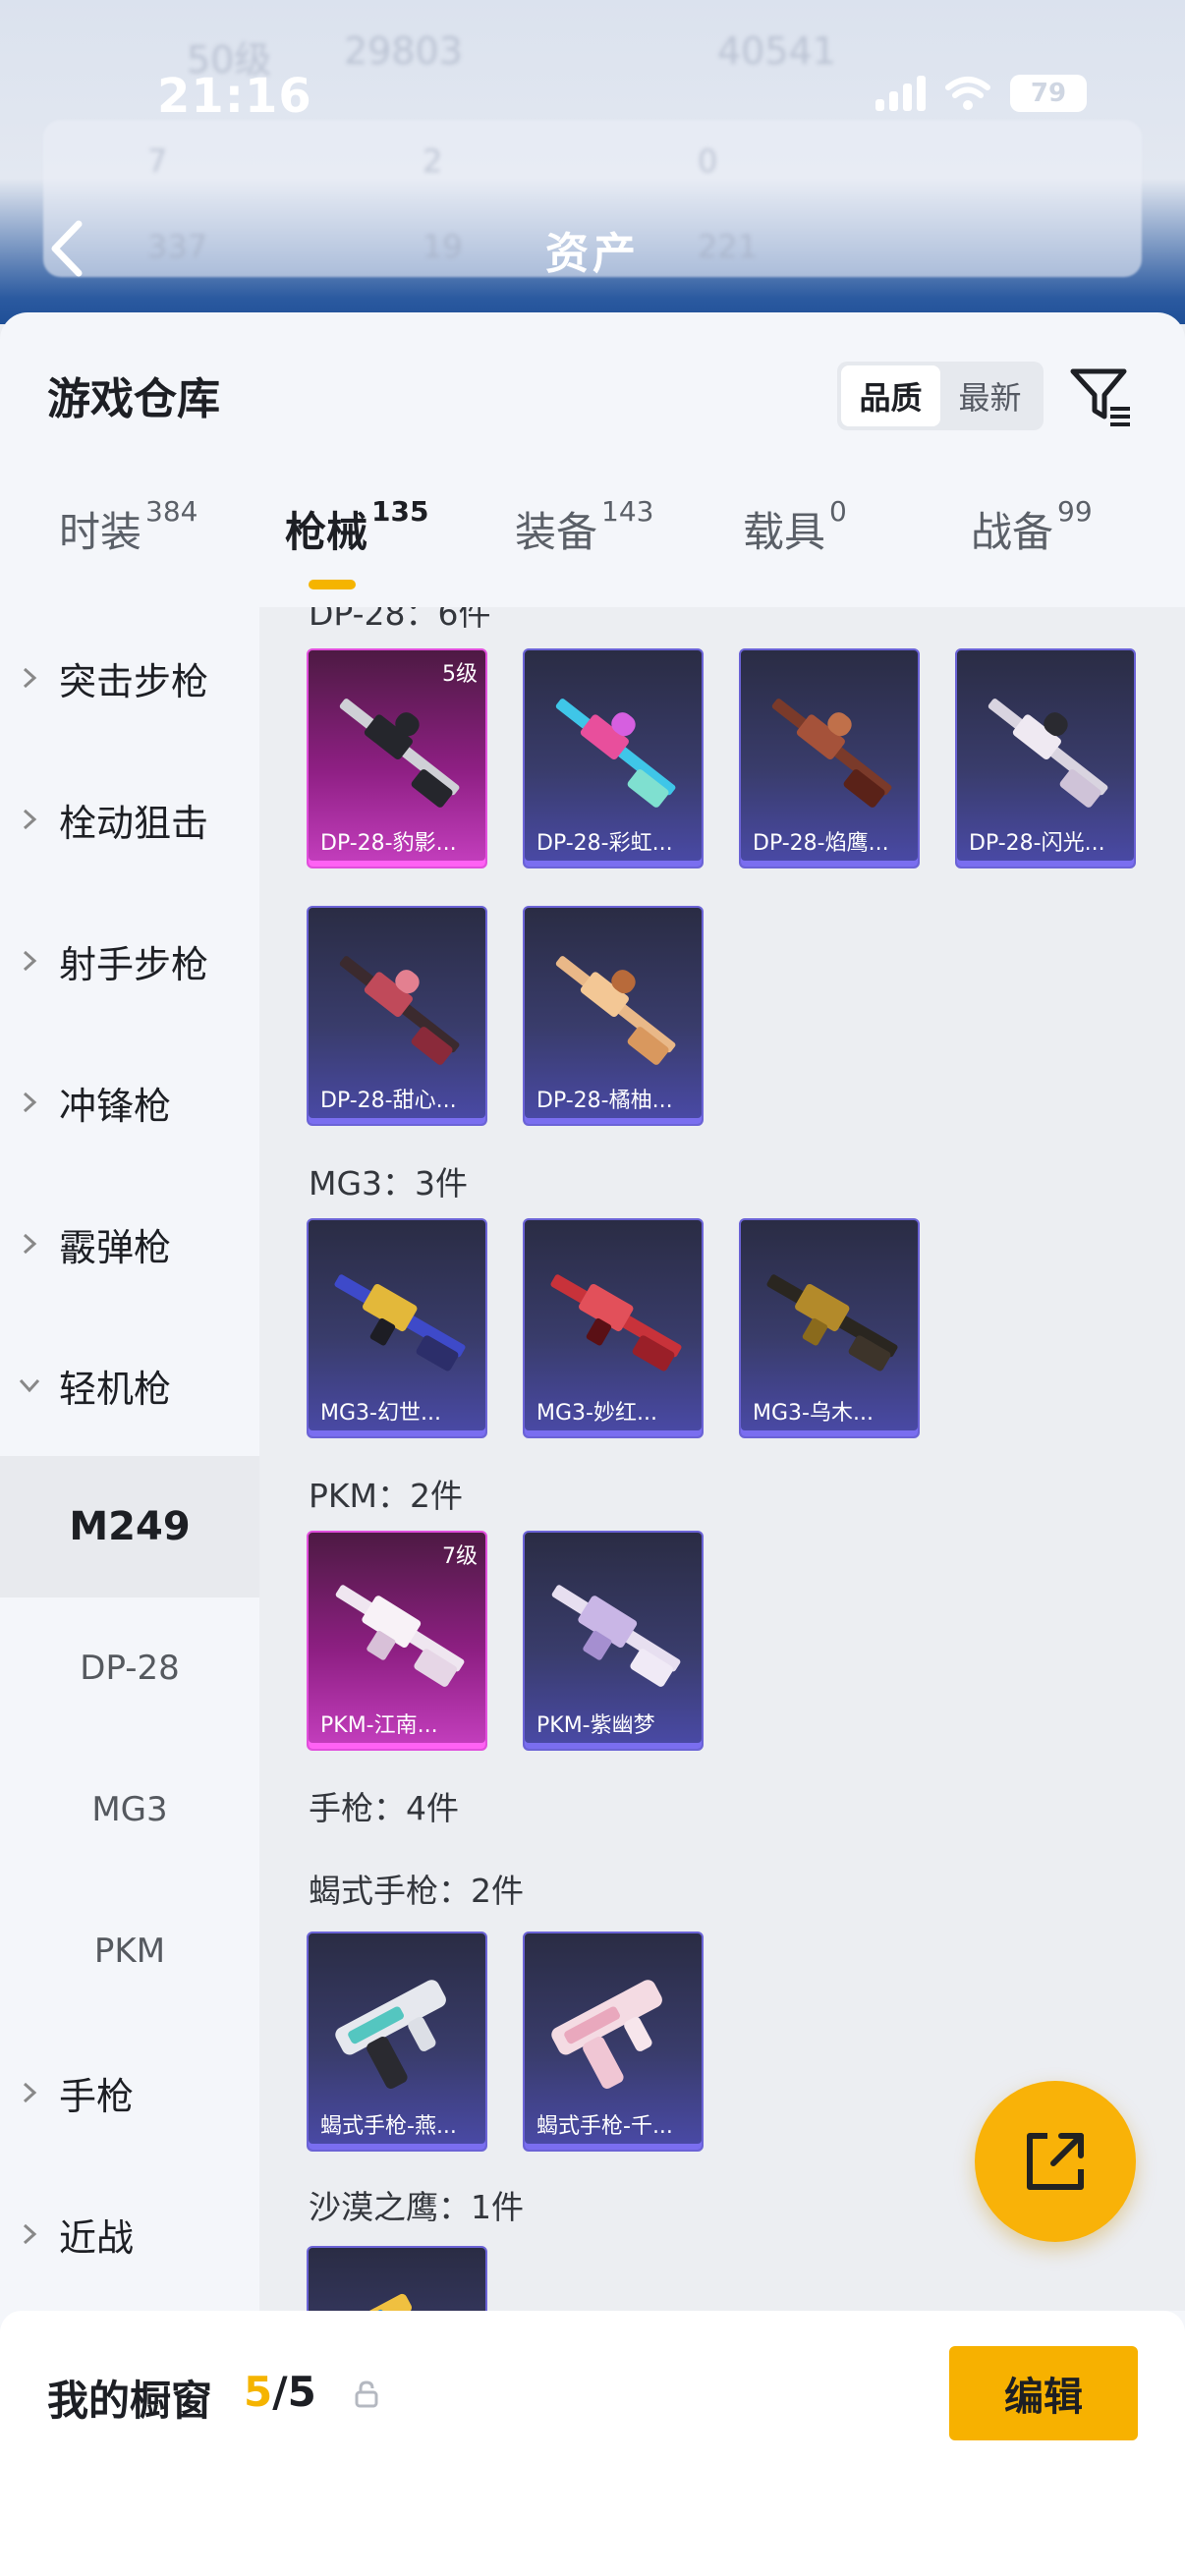 The width and height of the screenshot is (1185, 2576). Describe the element at coordinates (433, 161) in the screenshot. I see `ghost-stat-2: 2` at that location.